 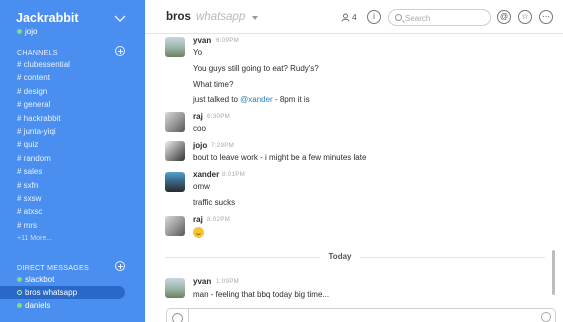 What do you see at coordinates (213, 84) in the screenshot?
I see `message-text: What time?` at bounding box center [213, 84].